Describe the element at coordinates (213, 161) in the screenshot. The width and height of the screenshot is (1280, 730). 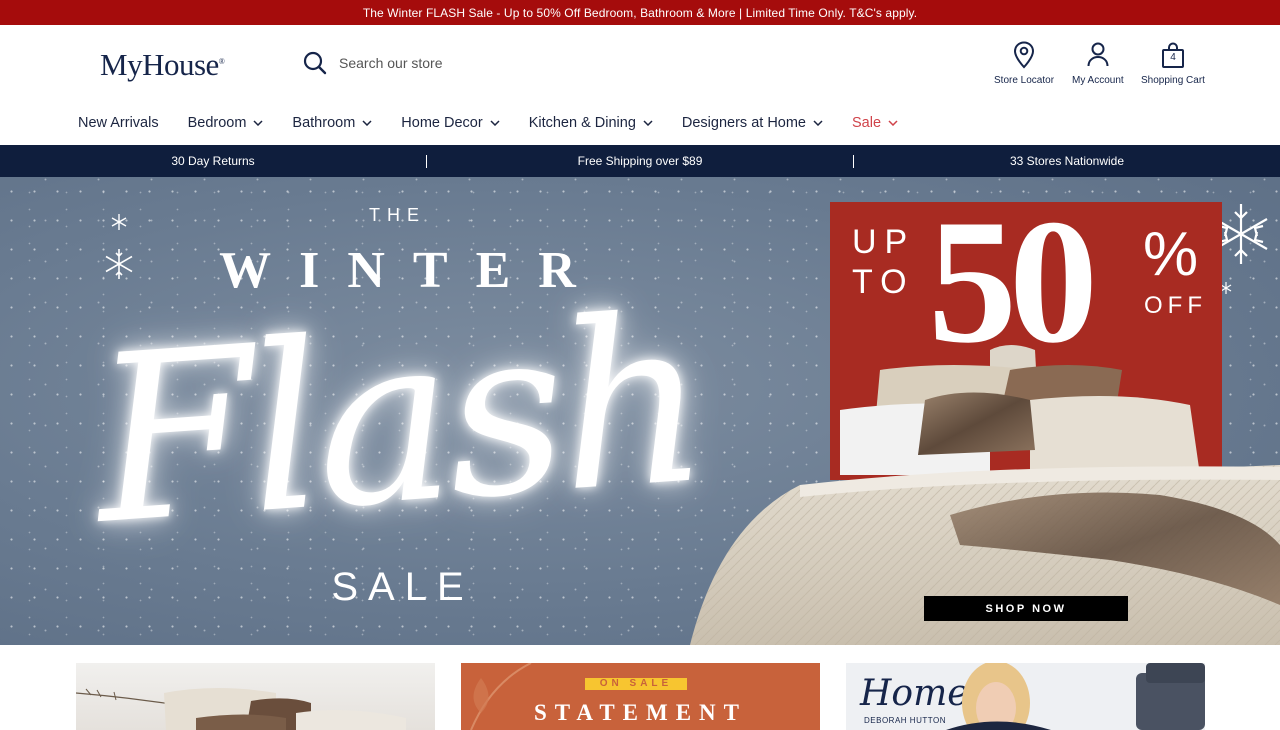
I see `usp-returns: 30 Day Returns` at that location.